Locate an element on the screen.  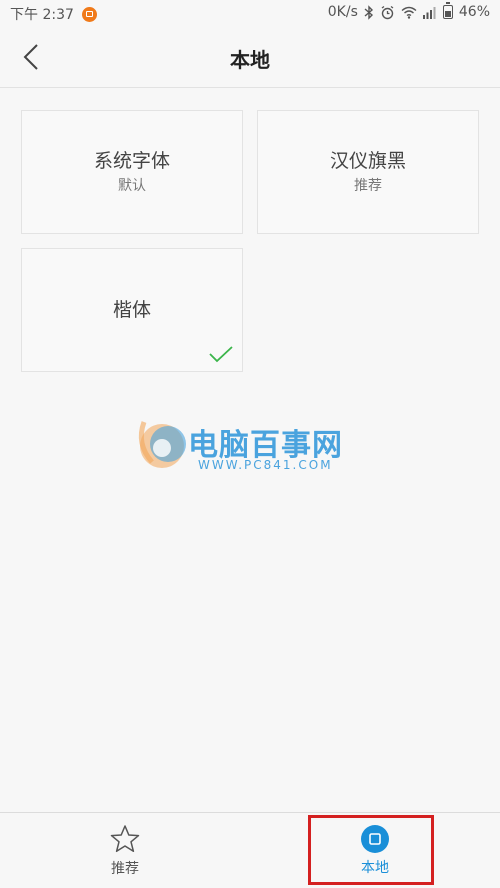
bottom-nav: 推荐 本地 is located at coordinates (250, 850).